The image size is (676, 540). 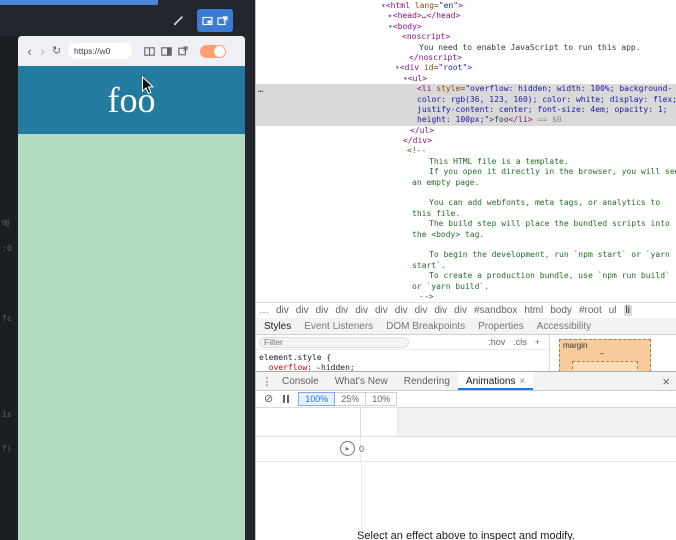 What do you see at coordinates (466, 131) in the screenshot?
I see `tree-node: </ul>` at bounding box center [466, 131].